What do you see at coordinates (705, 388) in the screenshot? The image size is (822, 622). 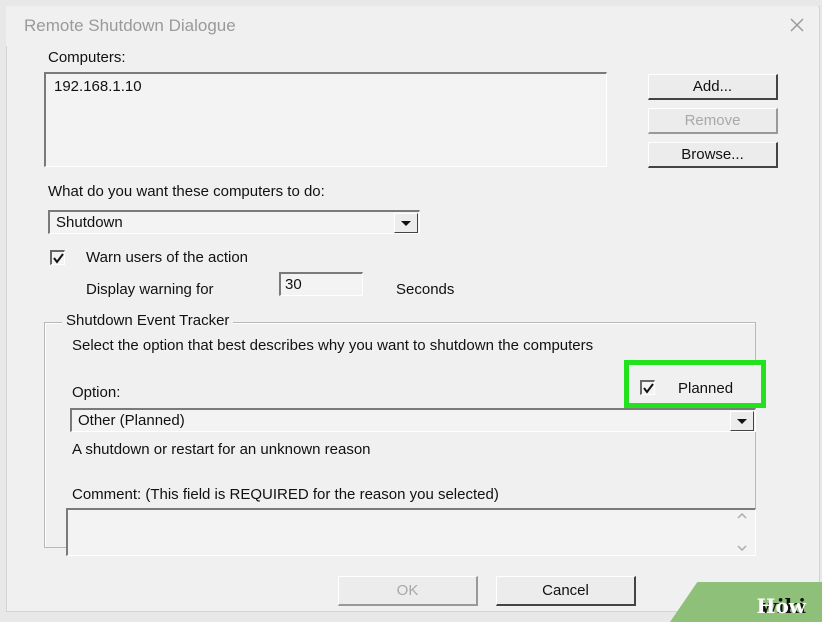 I see `planned-label: Planned` at bounding box center [705, 388].